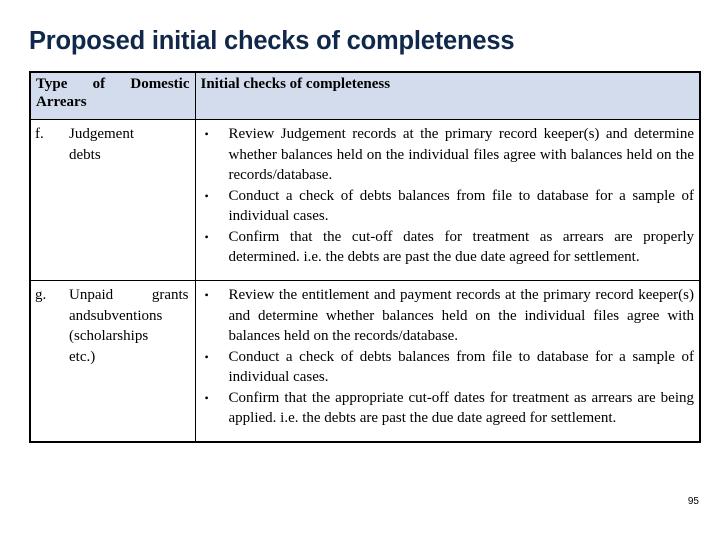 This screenshot has height=540, width=720. Describe the element at coordinates (447, 95) in the screenshot. I see `header-cell-checks: Initial checks of completeness` at that location.